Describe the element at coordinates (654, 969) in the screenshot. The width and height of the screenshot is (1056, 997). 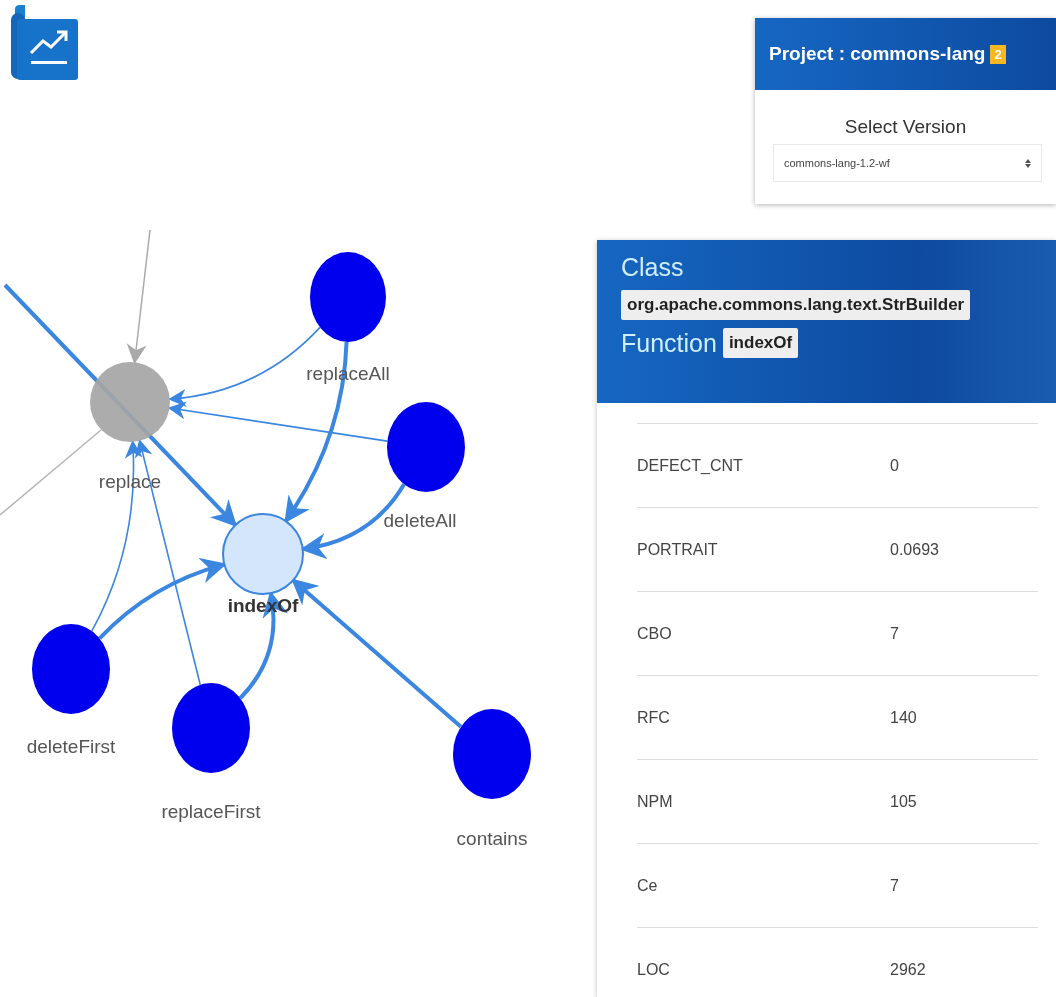
I see `metric-name: LOC` at that location.